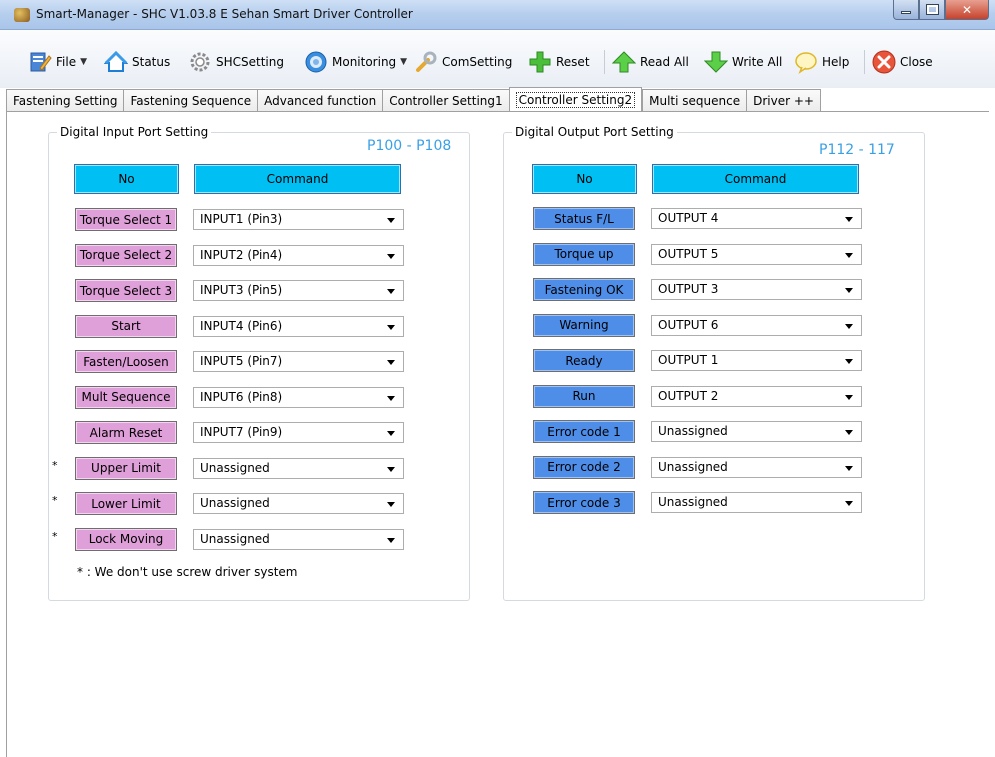 Image resolution: width=995 pixels, height=757 pixels. What do you see at coordinates (55, 536) in the screenshot?
I see `required-marker: *` at bounding box center [55, 536].